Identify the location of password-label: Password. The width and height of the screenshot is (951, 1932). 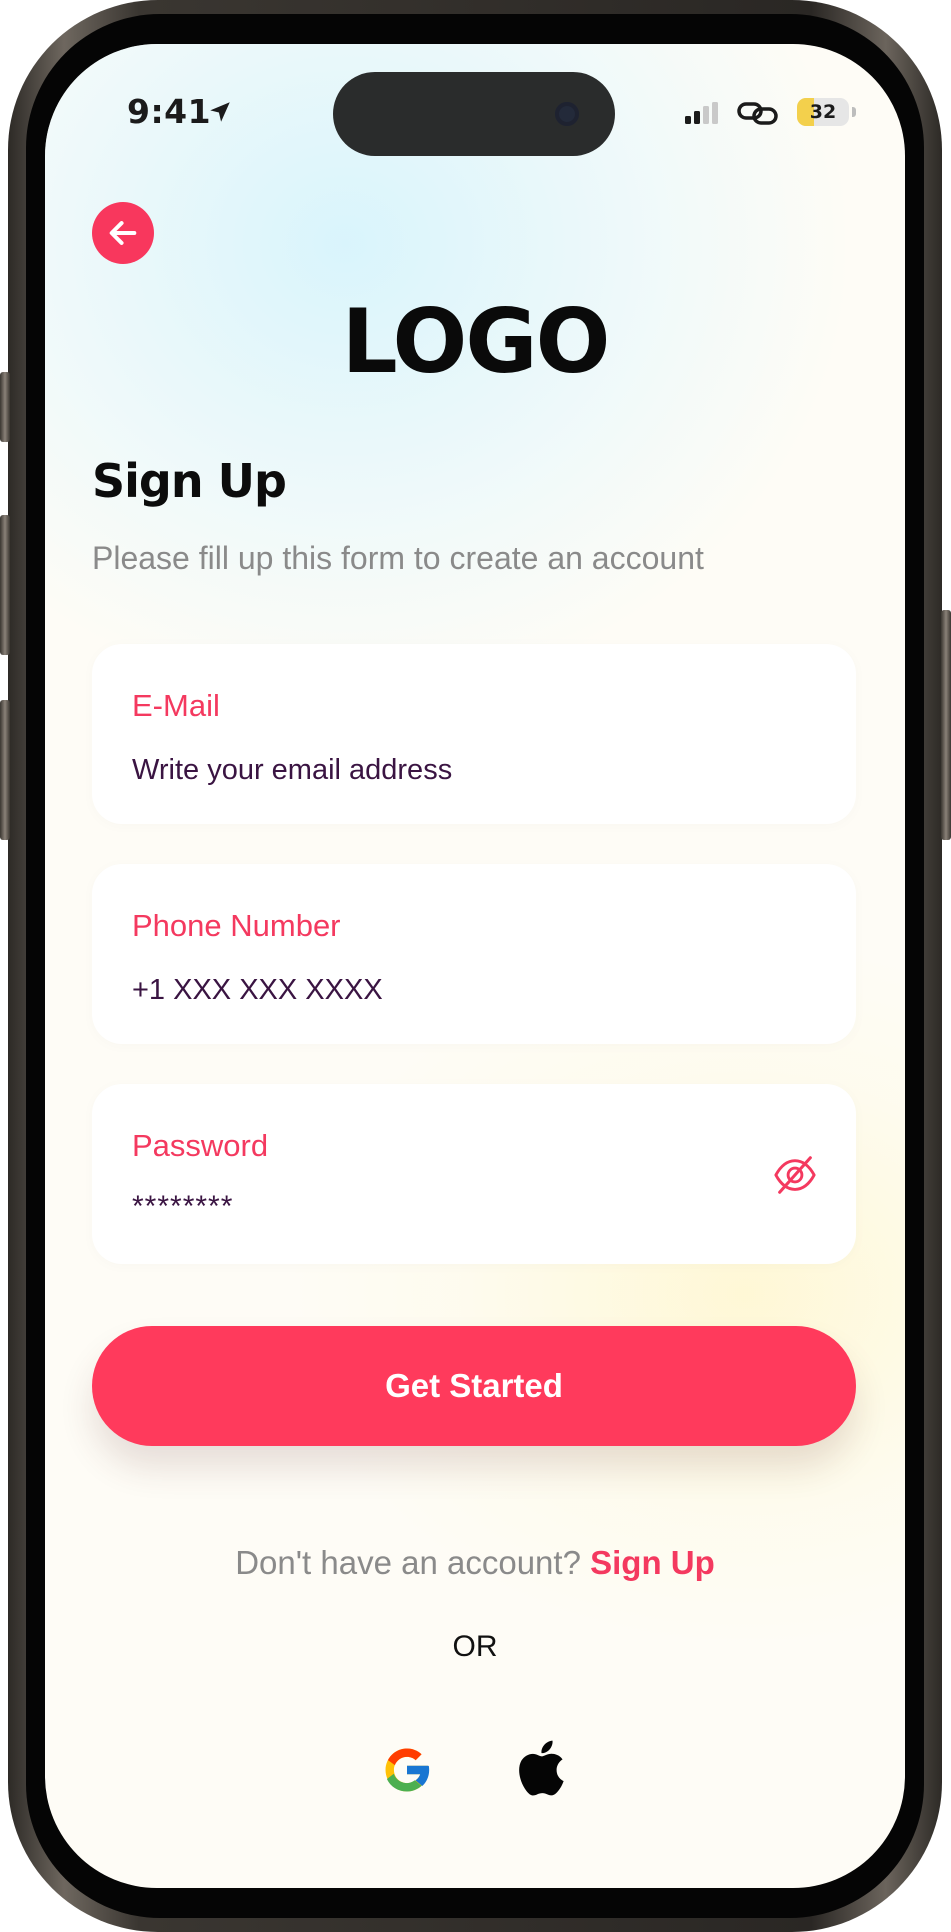
(200, 1145).